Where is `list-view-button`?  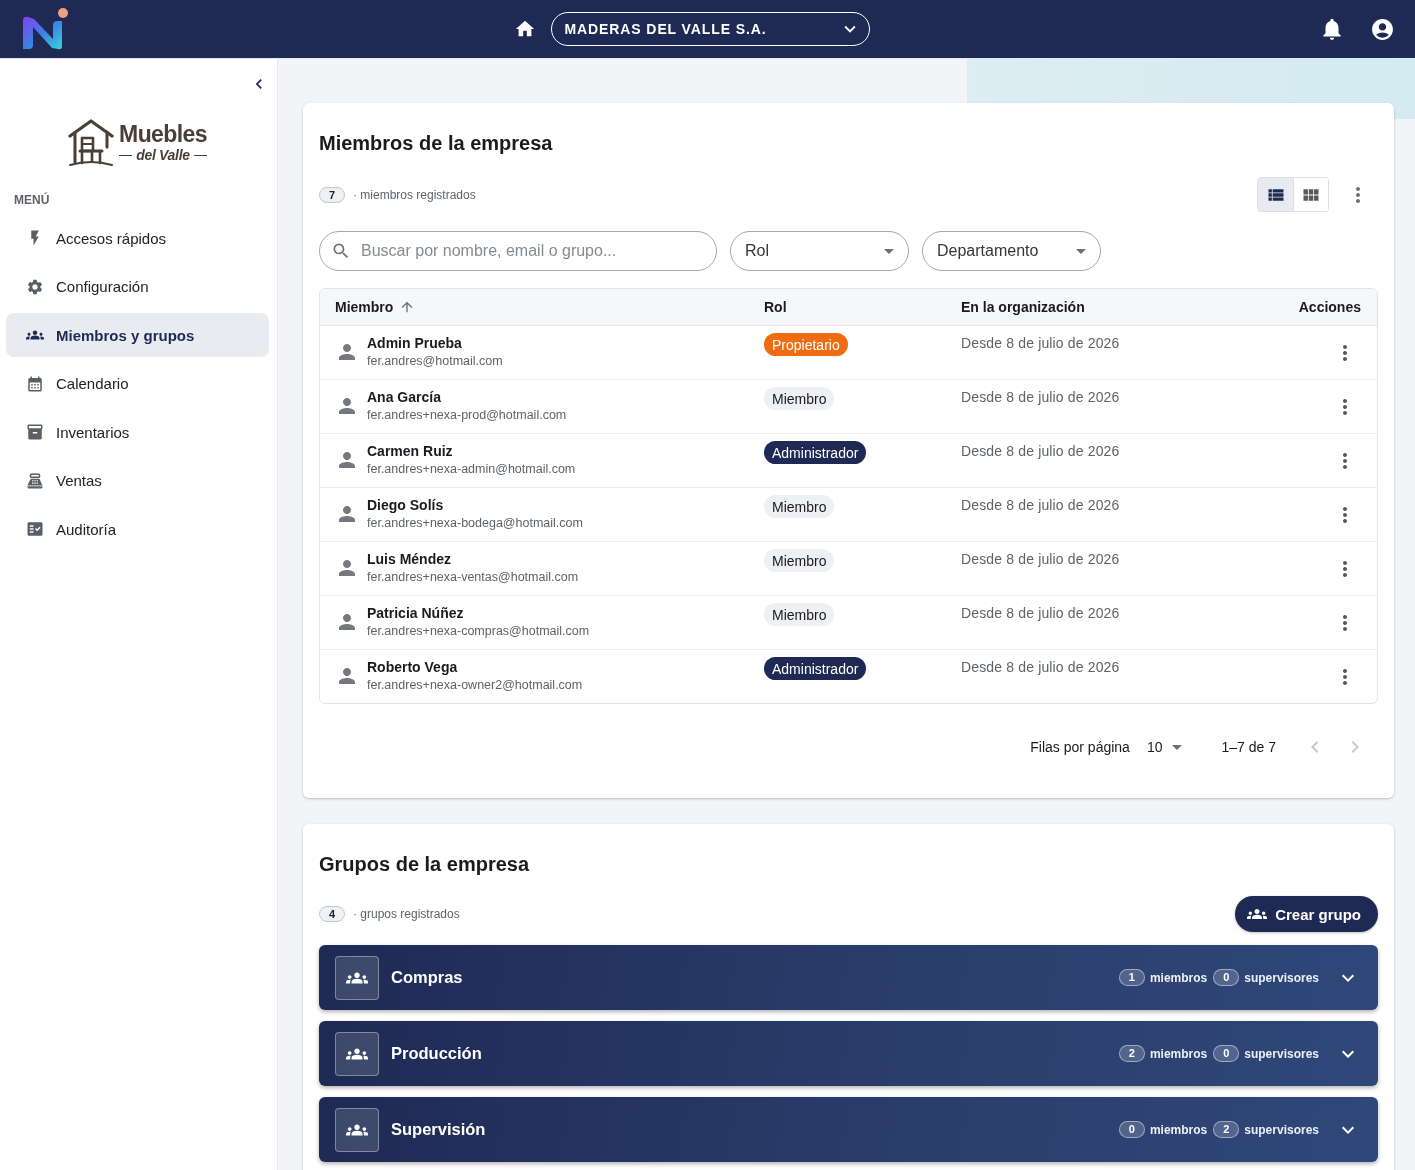
list-view-button is located at coordinates (1275, 194).